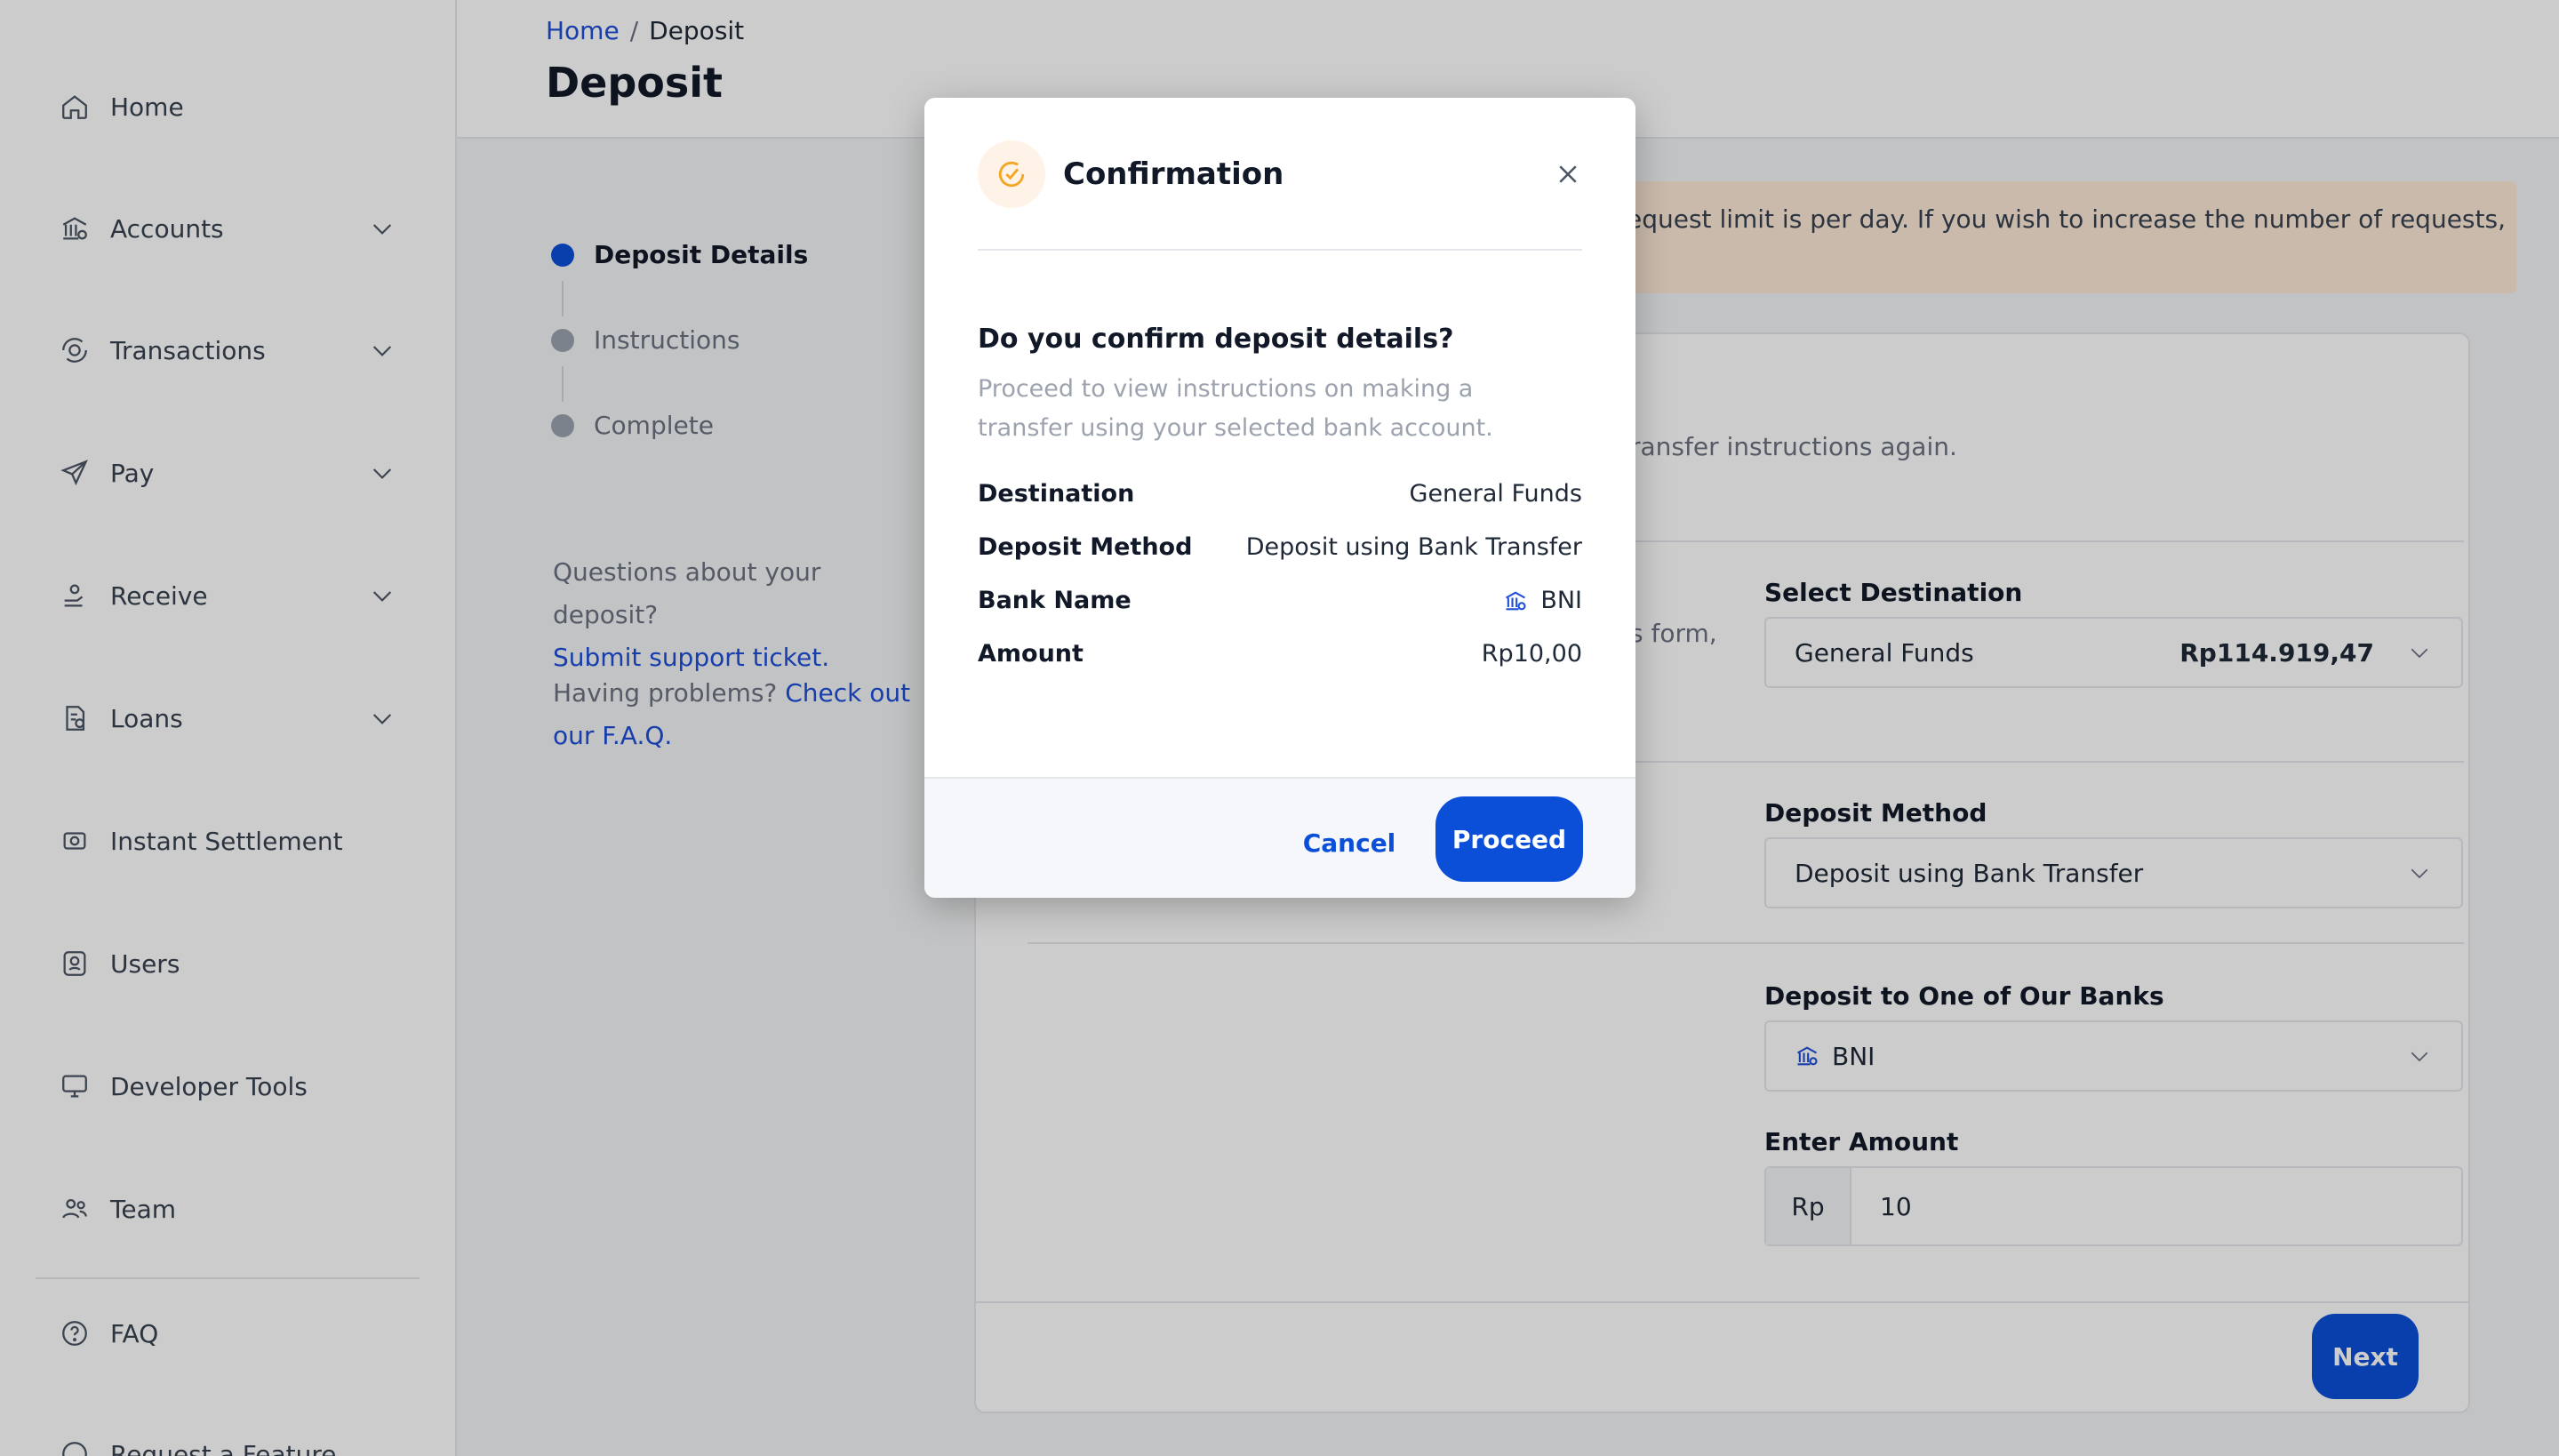 Image resolution: width=2559 pixels, height=1456 pixels. What do you see at coordinates (1279, 837) in the screenshot?
I see `modal-footer: Cancel Proceed` at bounding box center [1279, 837].